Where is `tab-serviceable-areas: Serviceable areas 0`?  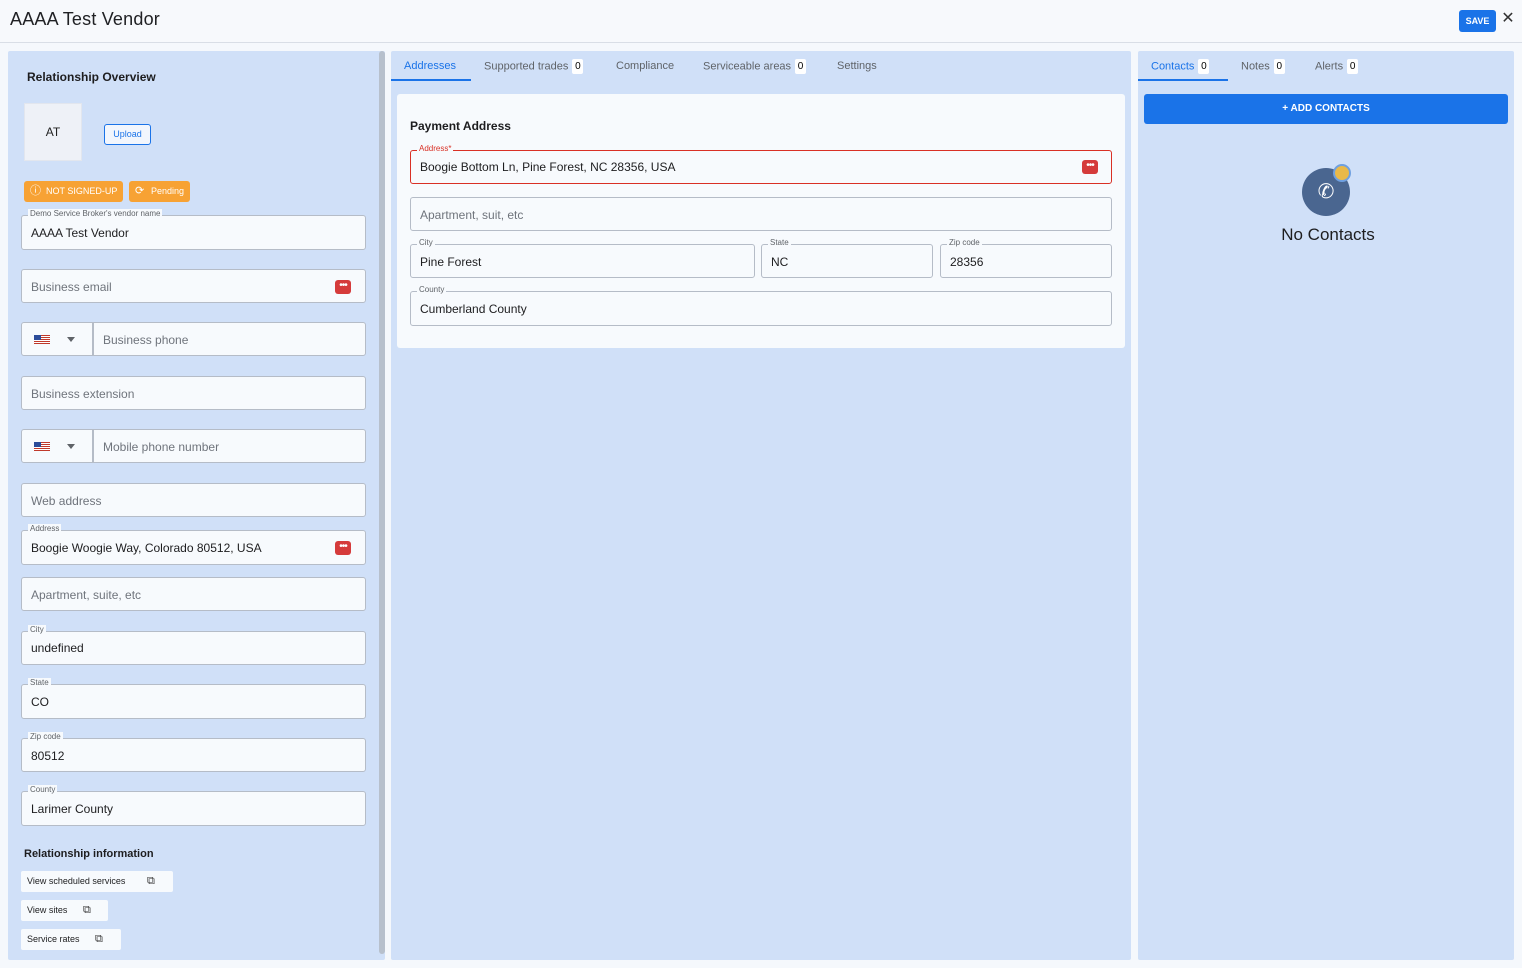
tab-serviceable-areas: Serviceable areas 0 is located at coordinates (755, 66).